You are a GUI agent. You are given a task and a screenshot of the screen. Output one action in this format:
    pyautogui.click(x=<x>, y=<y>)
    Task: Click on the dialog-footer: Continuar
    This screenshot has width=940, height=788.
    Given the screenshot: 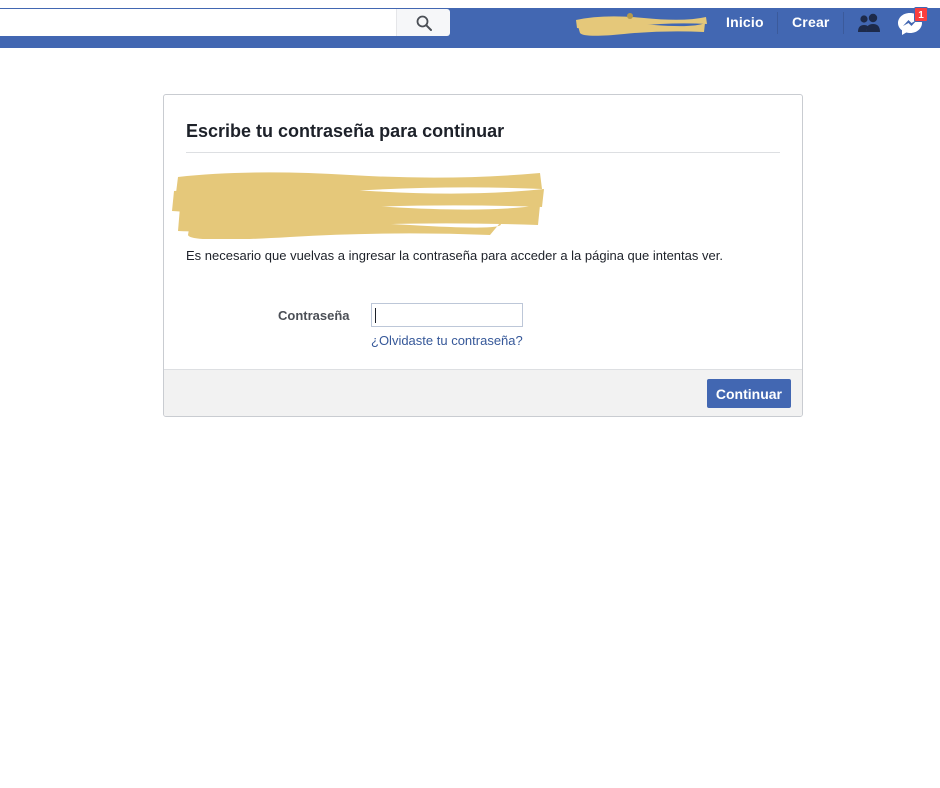 What is the action you would take?
    pyautogui.click(x=483, y=392)
    